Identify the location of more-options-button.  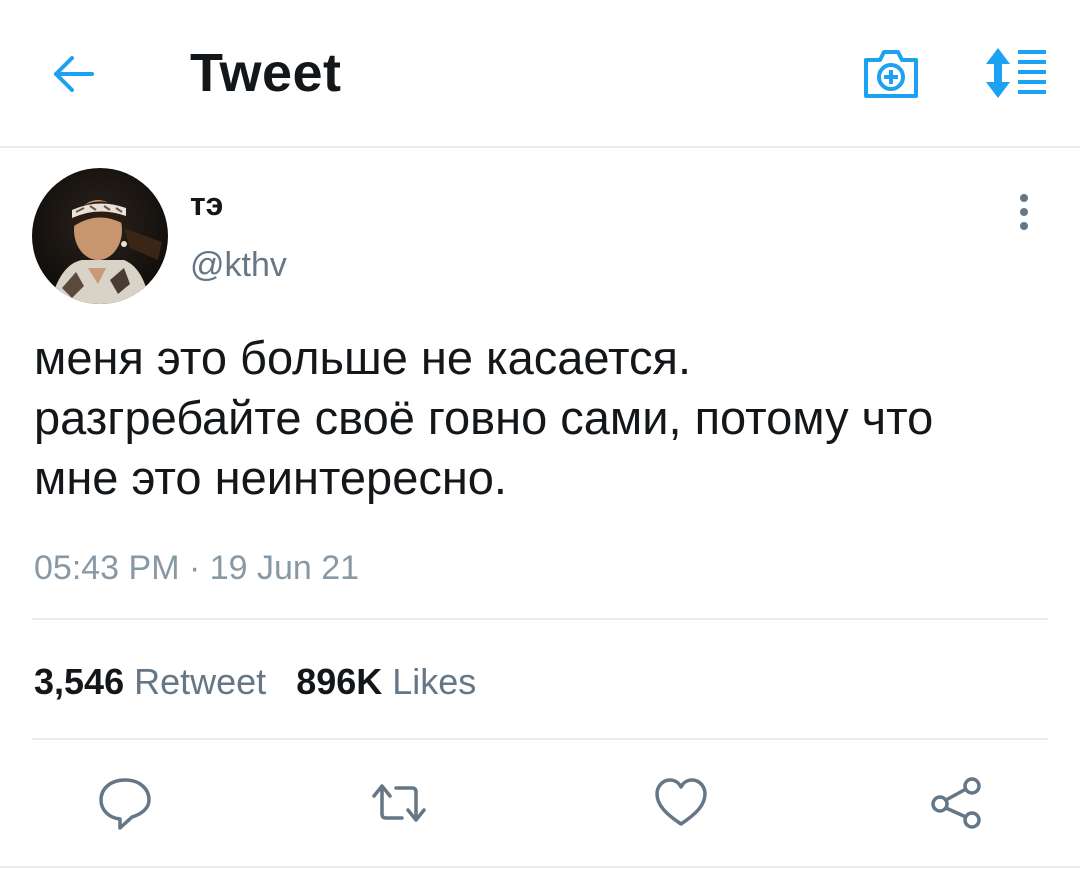
(1024, 212).